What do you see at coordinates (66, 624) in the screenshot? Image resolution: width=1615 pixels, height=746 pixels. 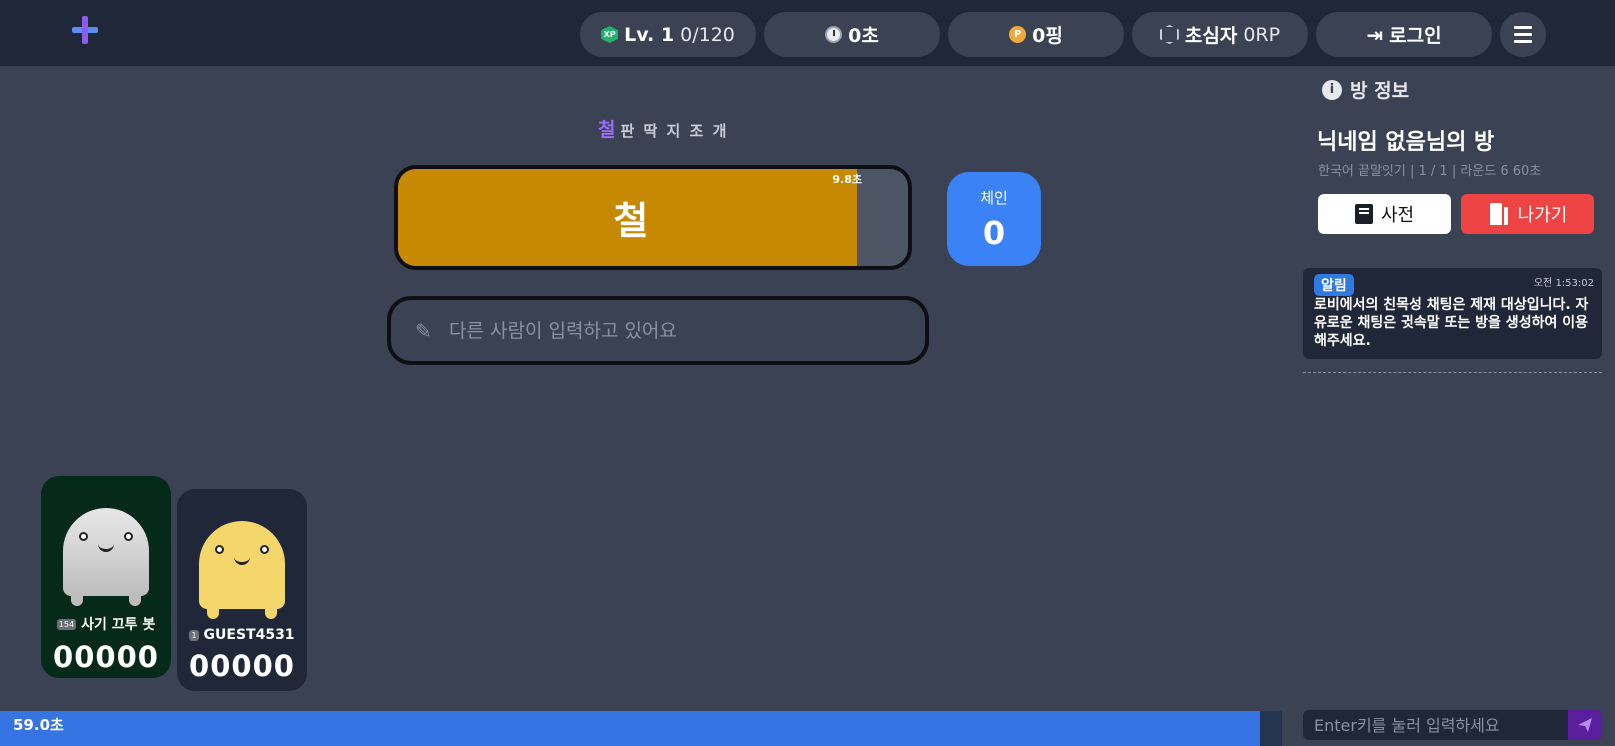 I see `level-badge: 154` at bounding box center [66, 624].